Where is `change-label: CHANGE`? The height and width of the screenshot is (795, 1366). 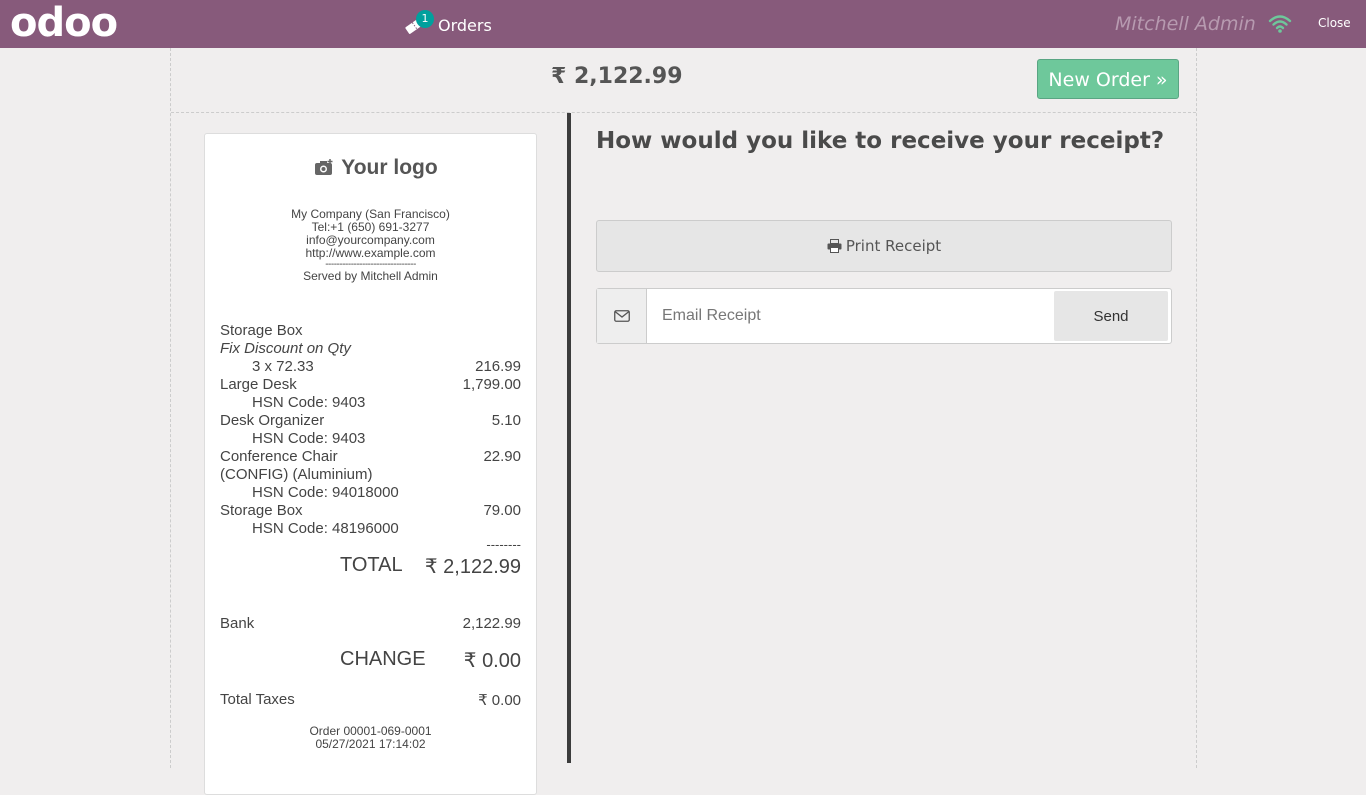 change-label: CHANGE is located at coordinates (383, 659).